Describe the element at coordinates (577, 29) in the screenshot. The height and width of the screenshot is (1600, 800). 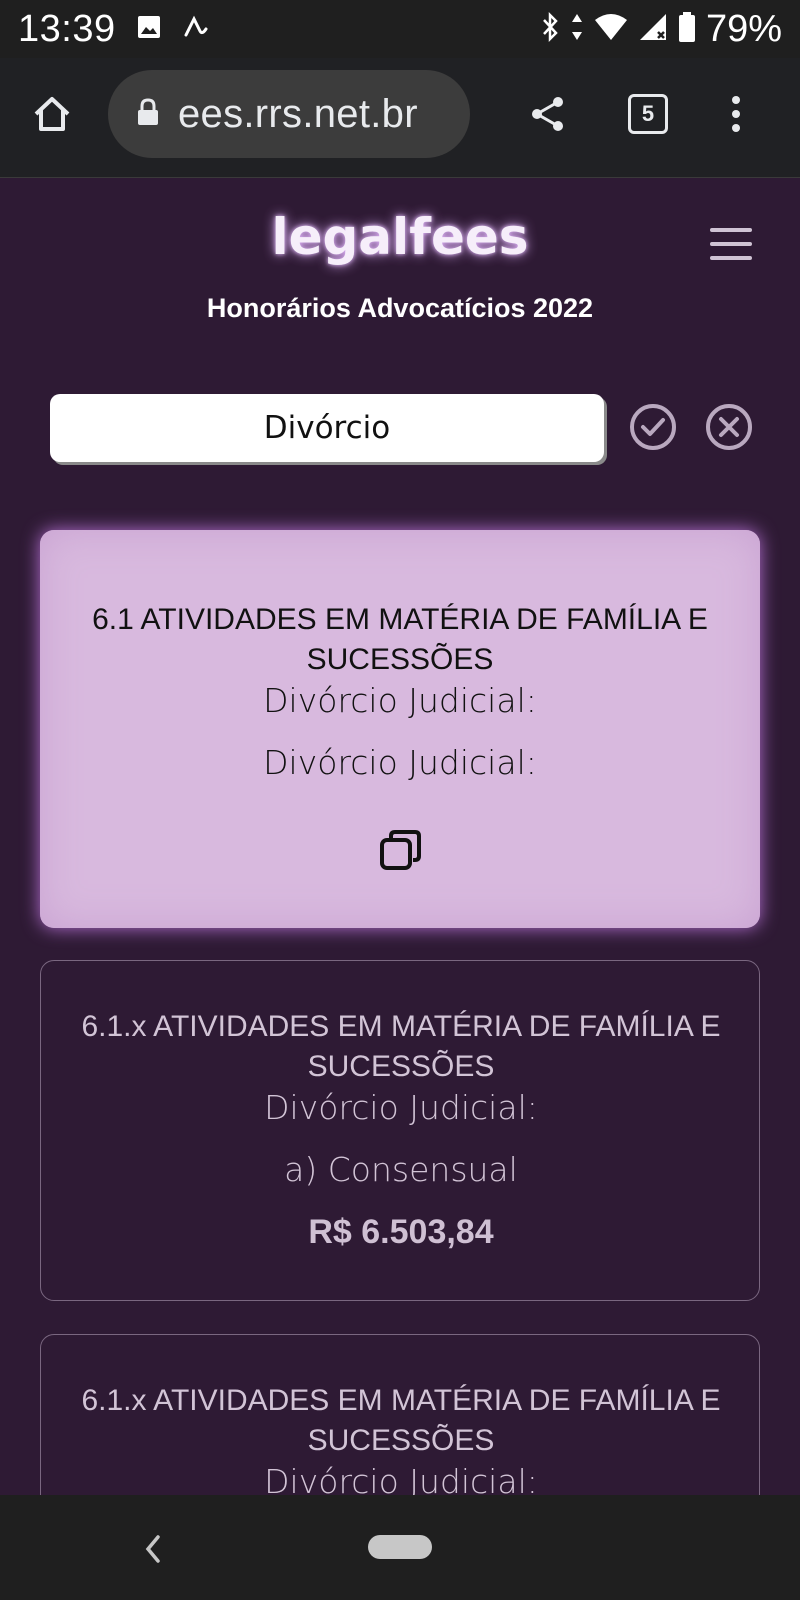
I see `data-icon` at that location.